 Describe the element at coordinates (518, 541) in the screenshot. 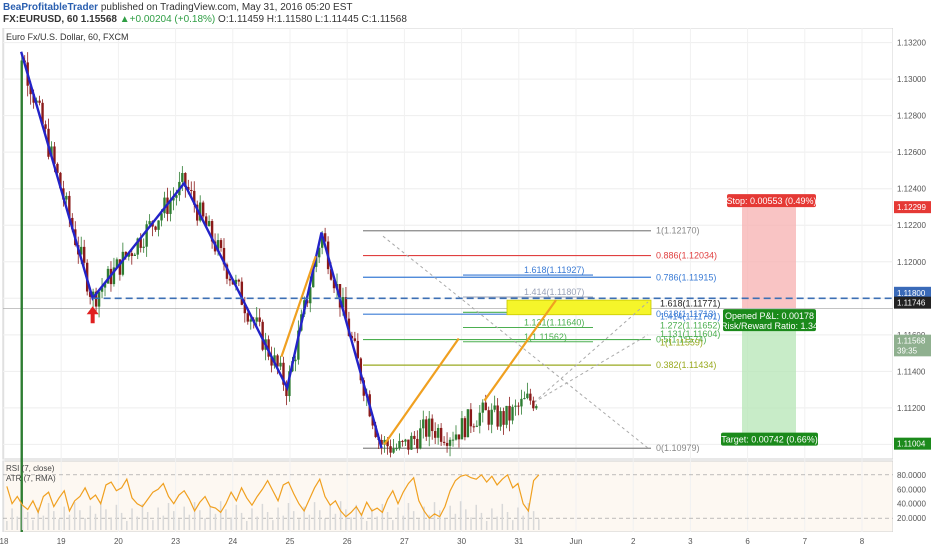

I see `time-tick-label: 31` at that location.